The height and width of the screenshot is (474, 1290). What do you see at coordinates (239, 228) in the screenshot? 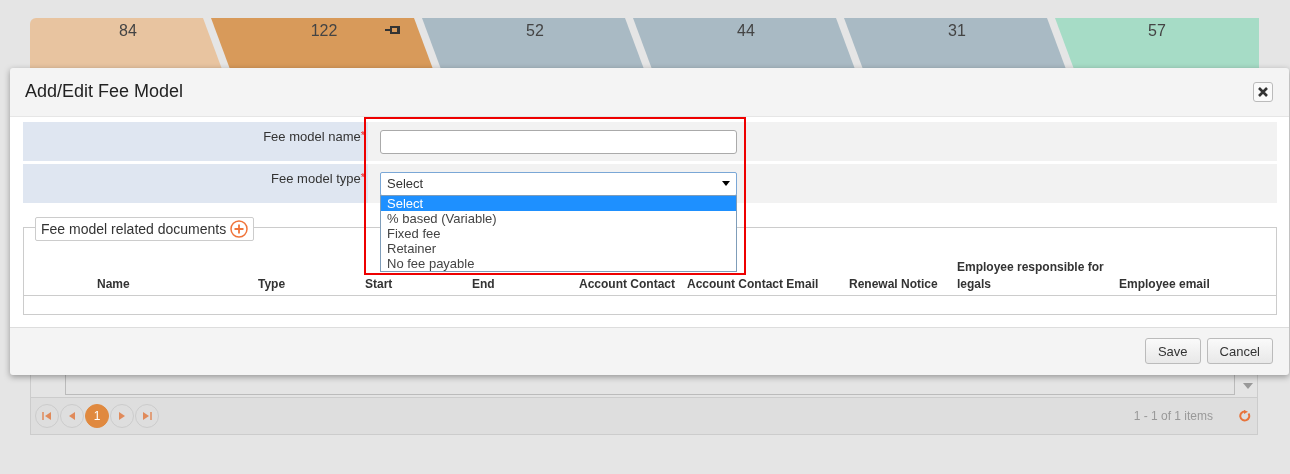
I see `add-icon` at bounding box center [239, 228].